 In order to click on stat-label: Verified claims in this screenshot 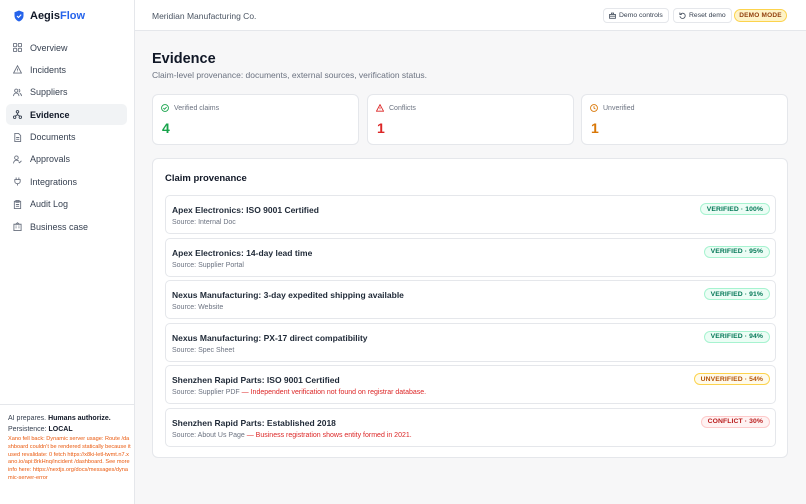, I will do `click(197, 108)`.